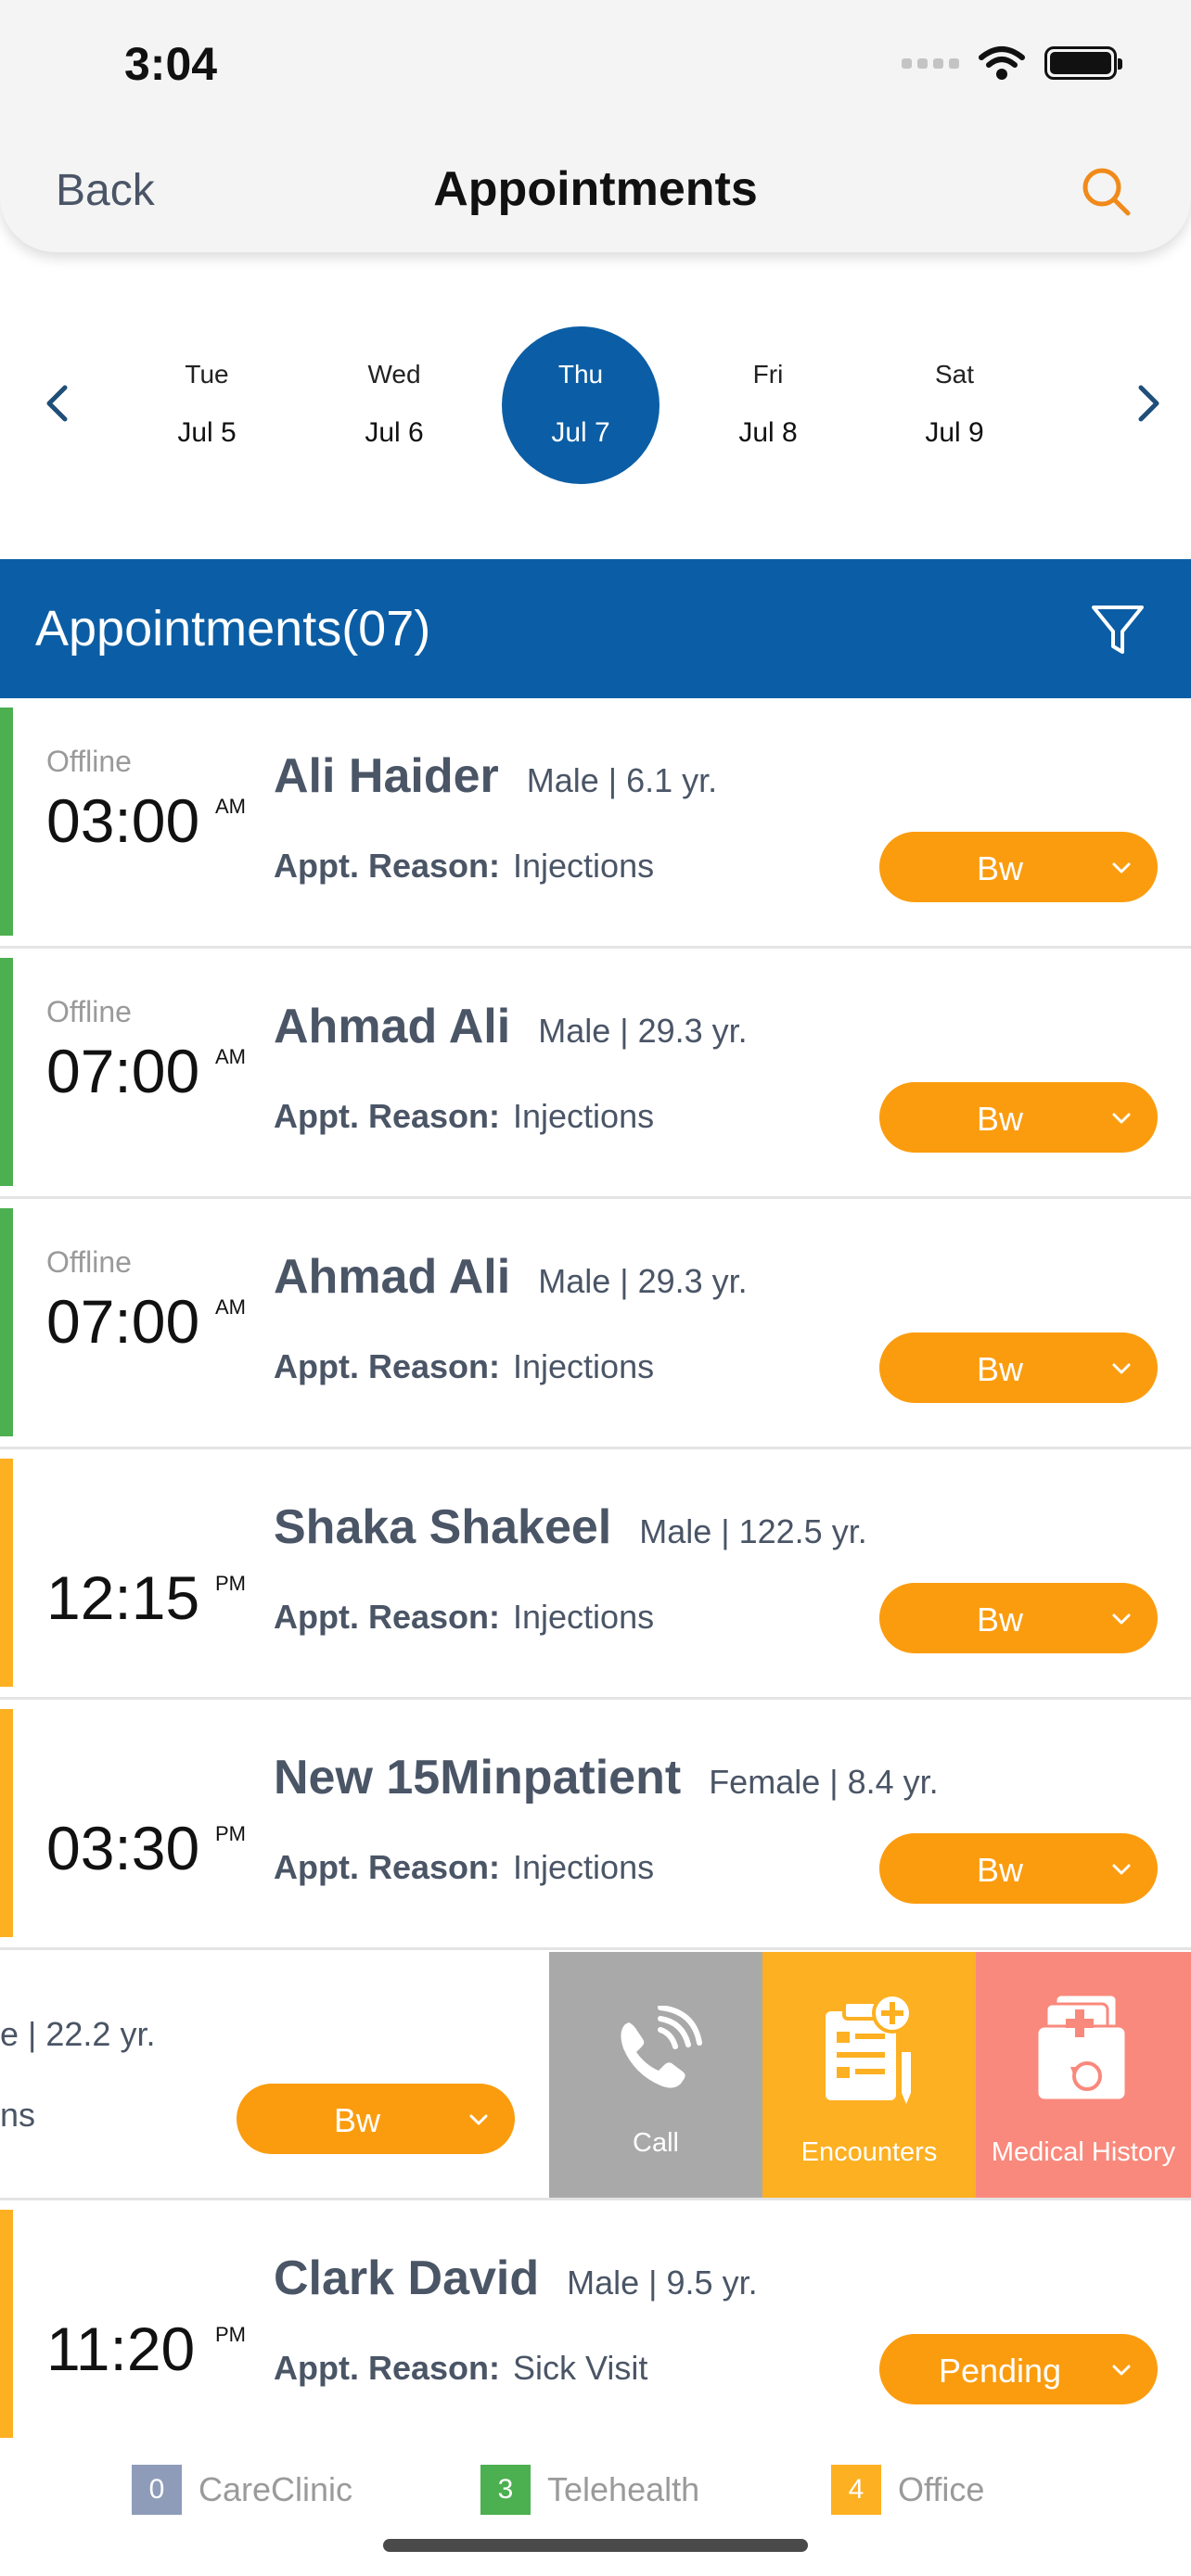 This screenshot has width=1191, height=2576. I want to click on search-icon, so click(1105, 191).